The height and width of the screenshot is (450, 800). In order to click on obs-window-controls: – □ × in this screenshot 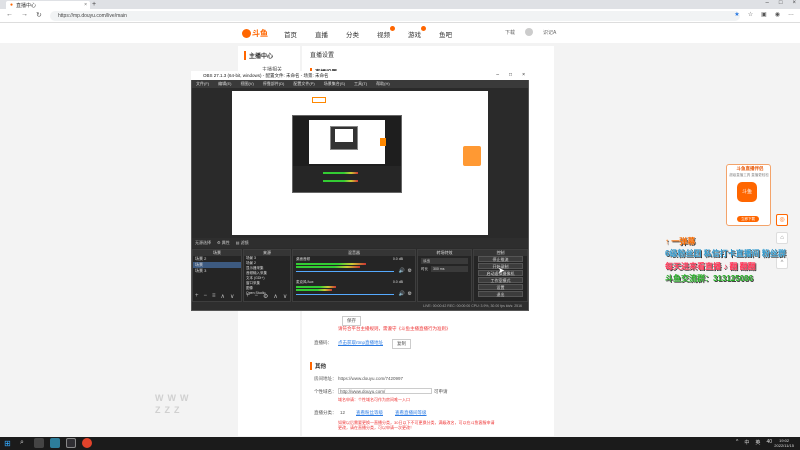, I will do `click(510, 75)`.